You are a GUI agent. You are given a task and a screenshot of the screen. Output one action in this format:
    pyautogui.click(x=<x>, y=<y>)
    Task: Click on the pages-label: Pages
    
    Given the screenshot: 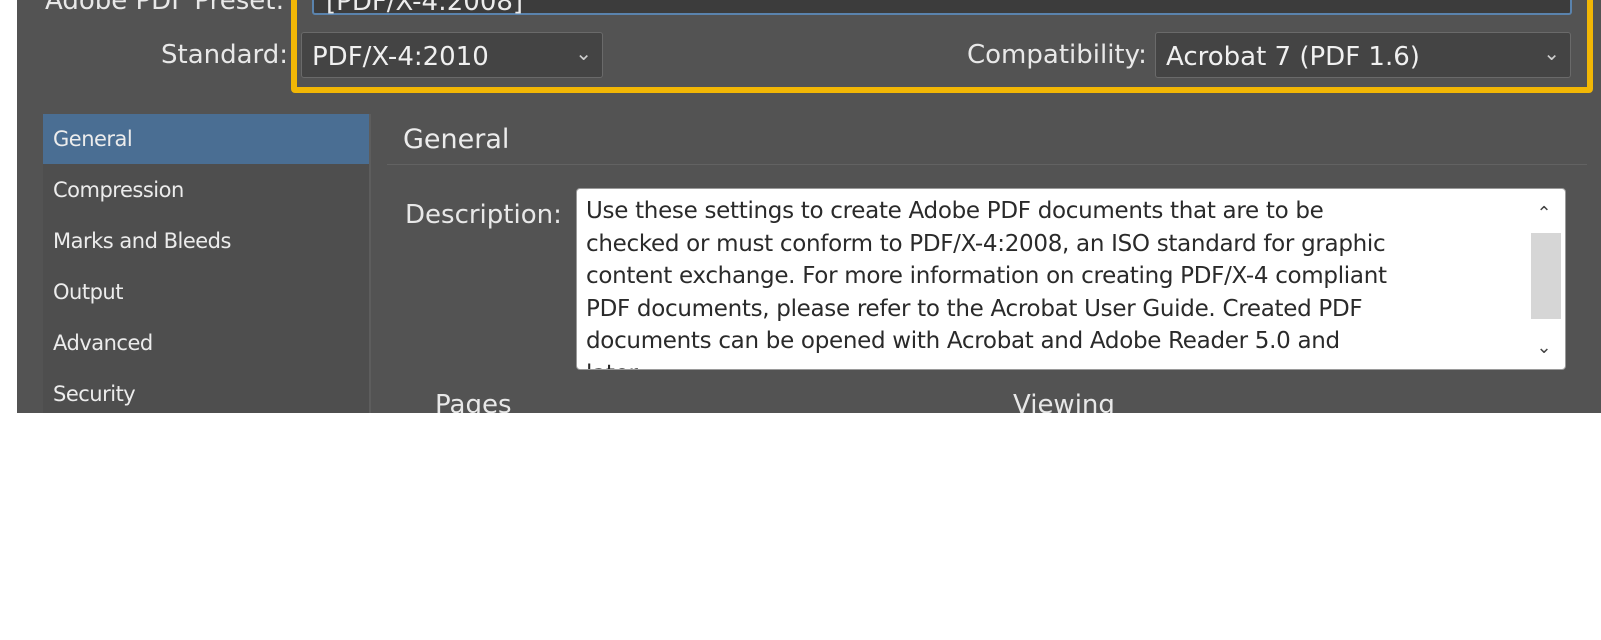 What is the action you would take?
    pyautogui.click(x=473, y=401)
    